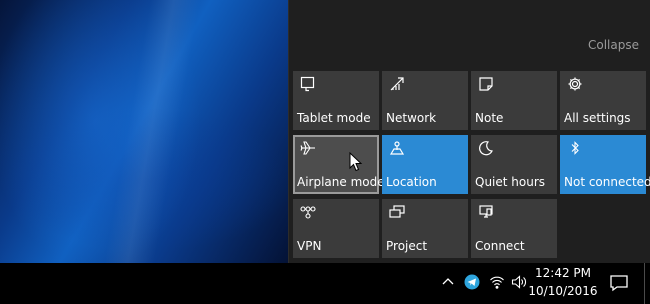 The image size is (650, 304). I want to click on tile-label: Project, so click(407, 246).